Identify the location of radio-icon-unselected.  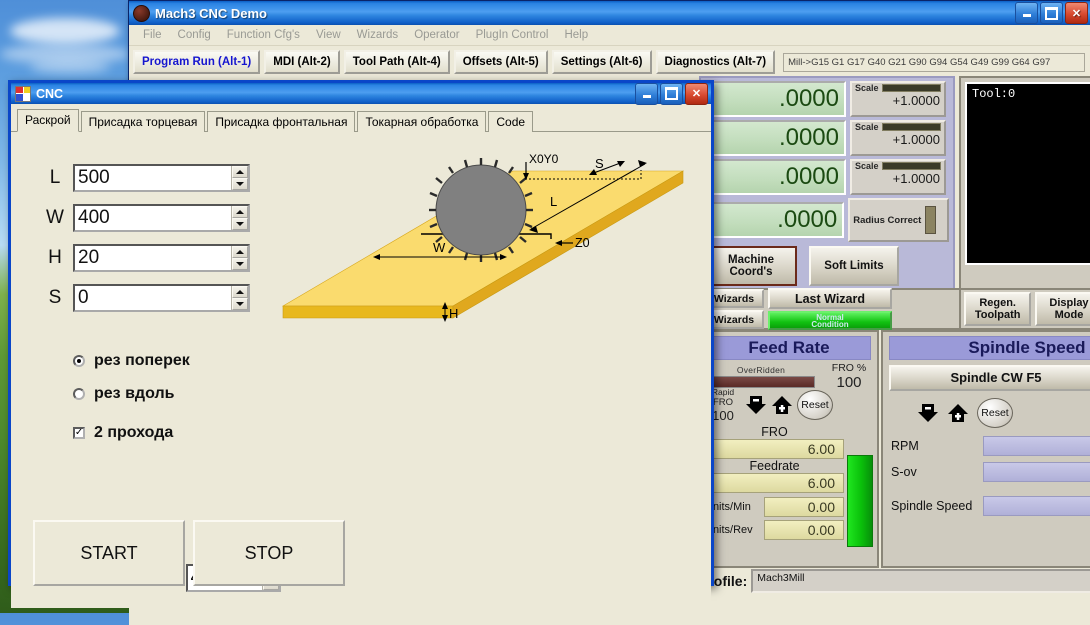
(79, 394).